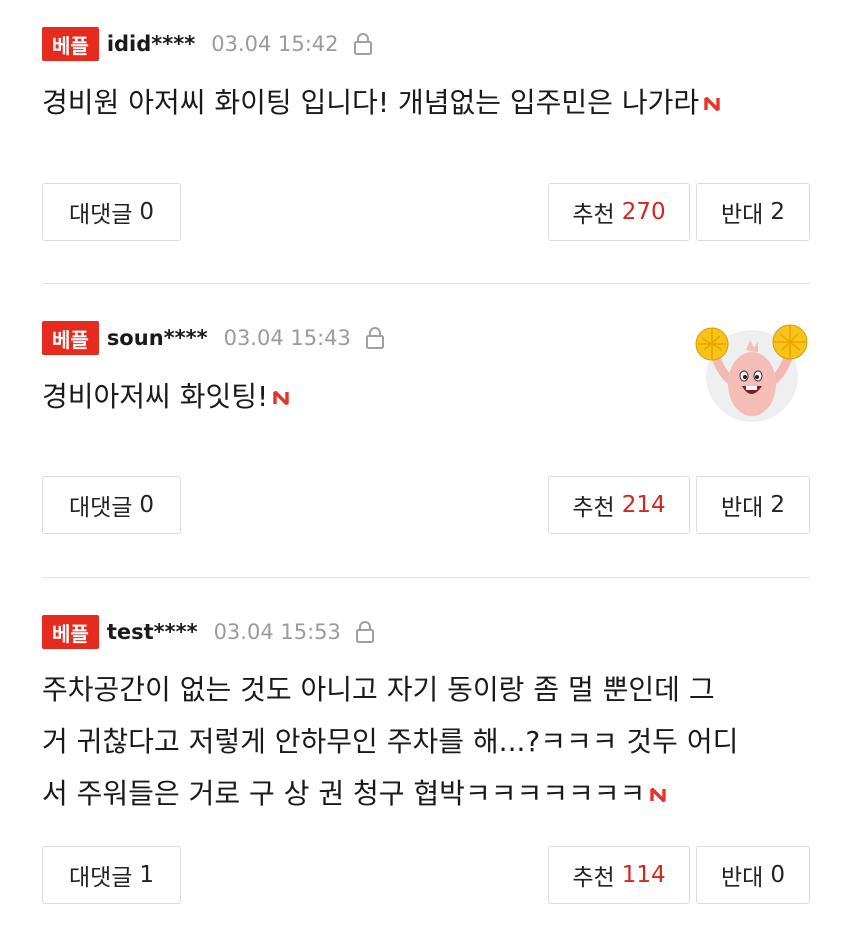 Image resolution: width=850 pixels, height=950 pixels. I want to click on comment-header: 베플 test**** 03.04 15:53, so click(208, 632).